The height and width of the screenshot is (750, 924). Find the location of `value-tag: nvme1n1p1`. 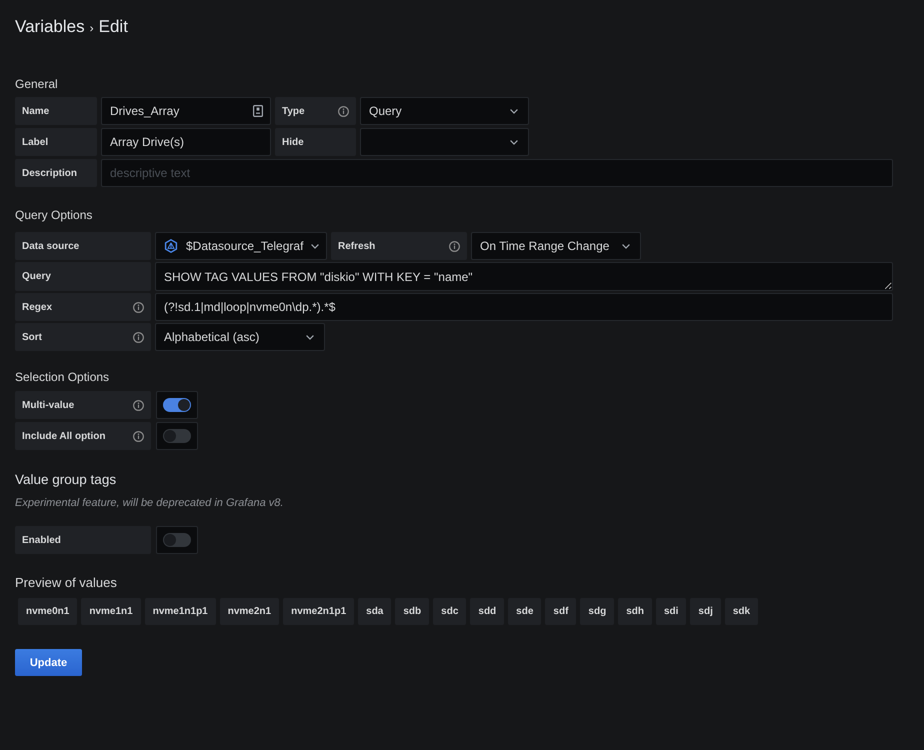

value-tag: nvme1n1p1 is located at coordinates (180, 611).